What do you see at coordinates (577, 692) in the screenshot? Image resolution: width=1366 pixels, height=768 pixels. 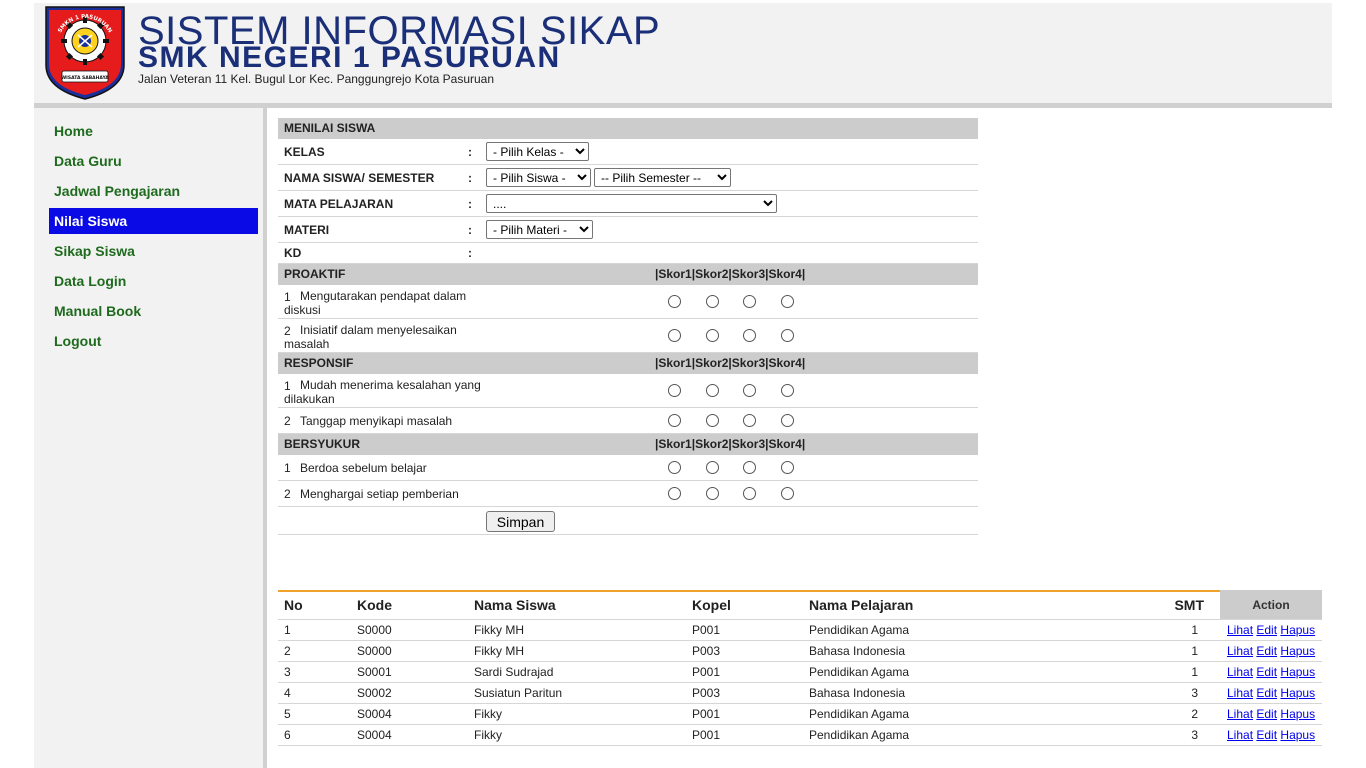 I see `cell-nama: Susiatun Paritun` at bounding box center [577, 692].